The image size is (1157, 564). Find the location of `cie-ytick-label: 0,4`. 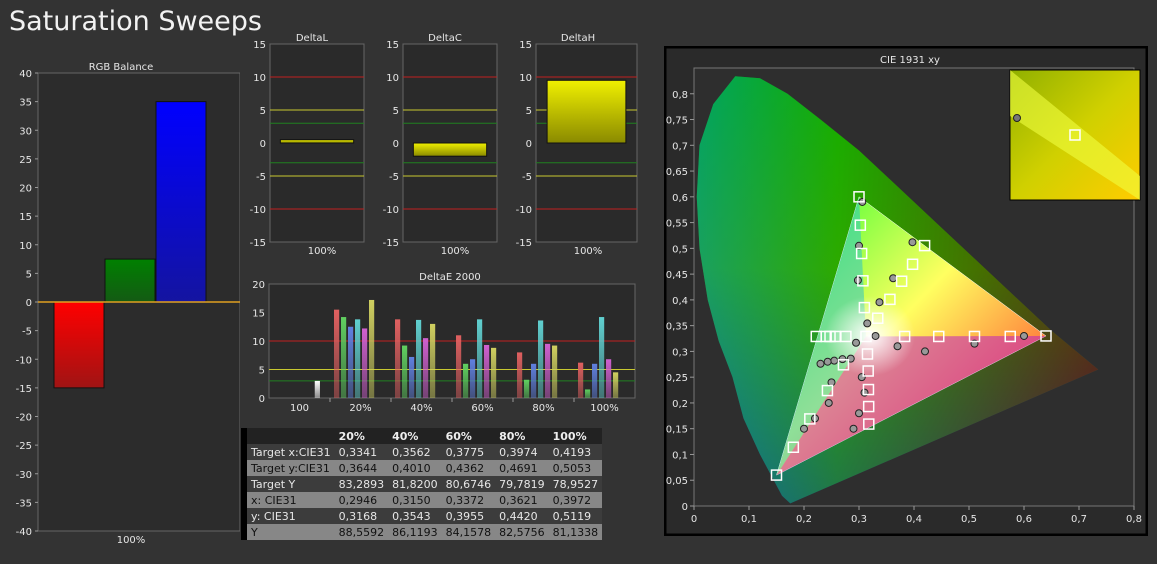

cie-ytick-label: 0,4 is located at coordinates (680, 301).